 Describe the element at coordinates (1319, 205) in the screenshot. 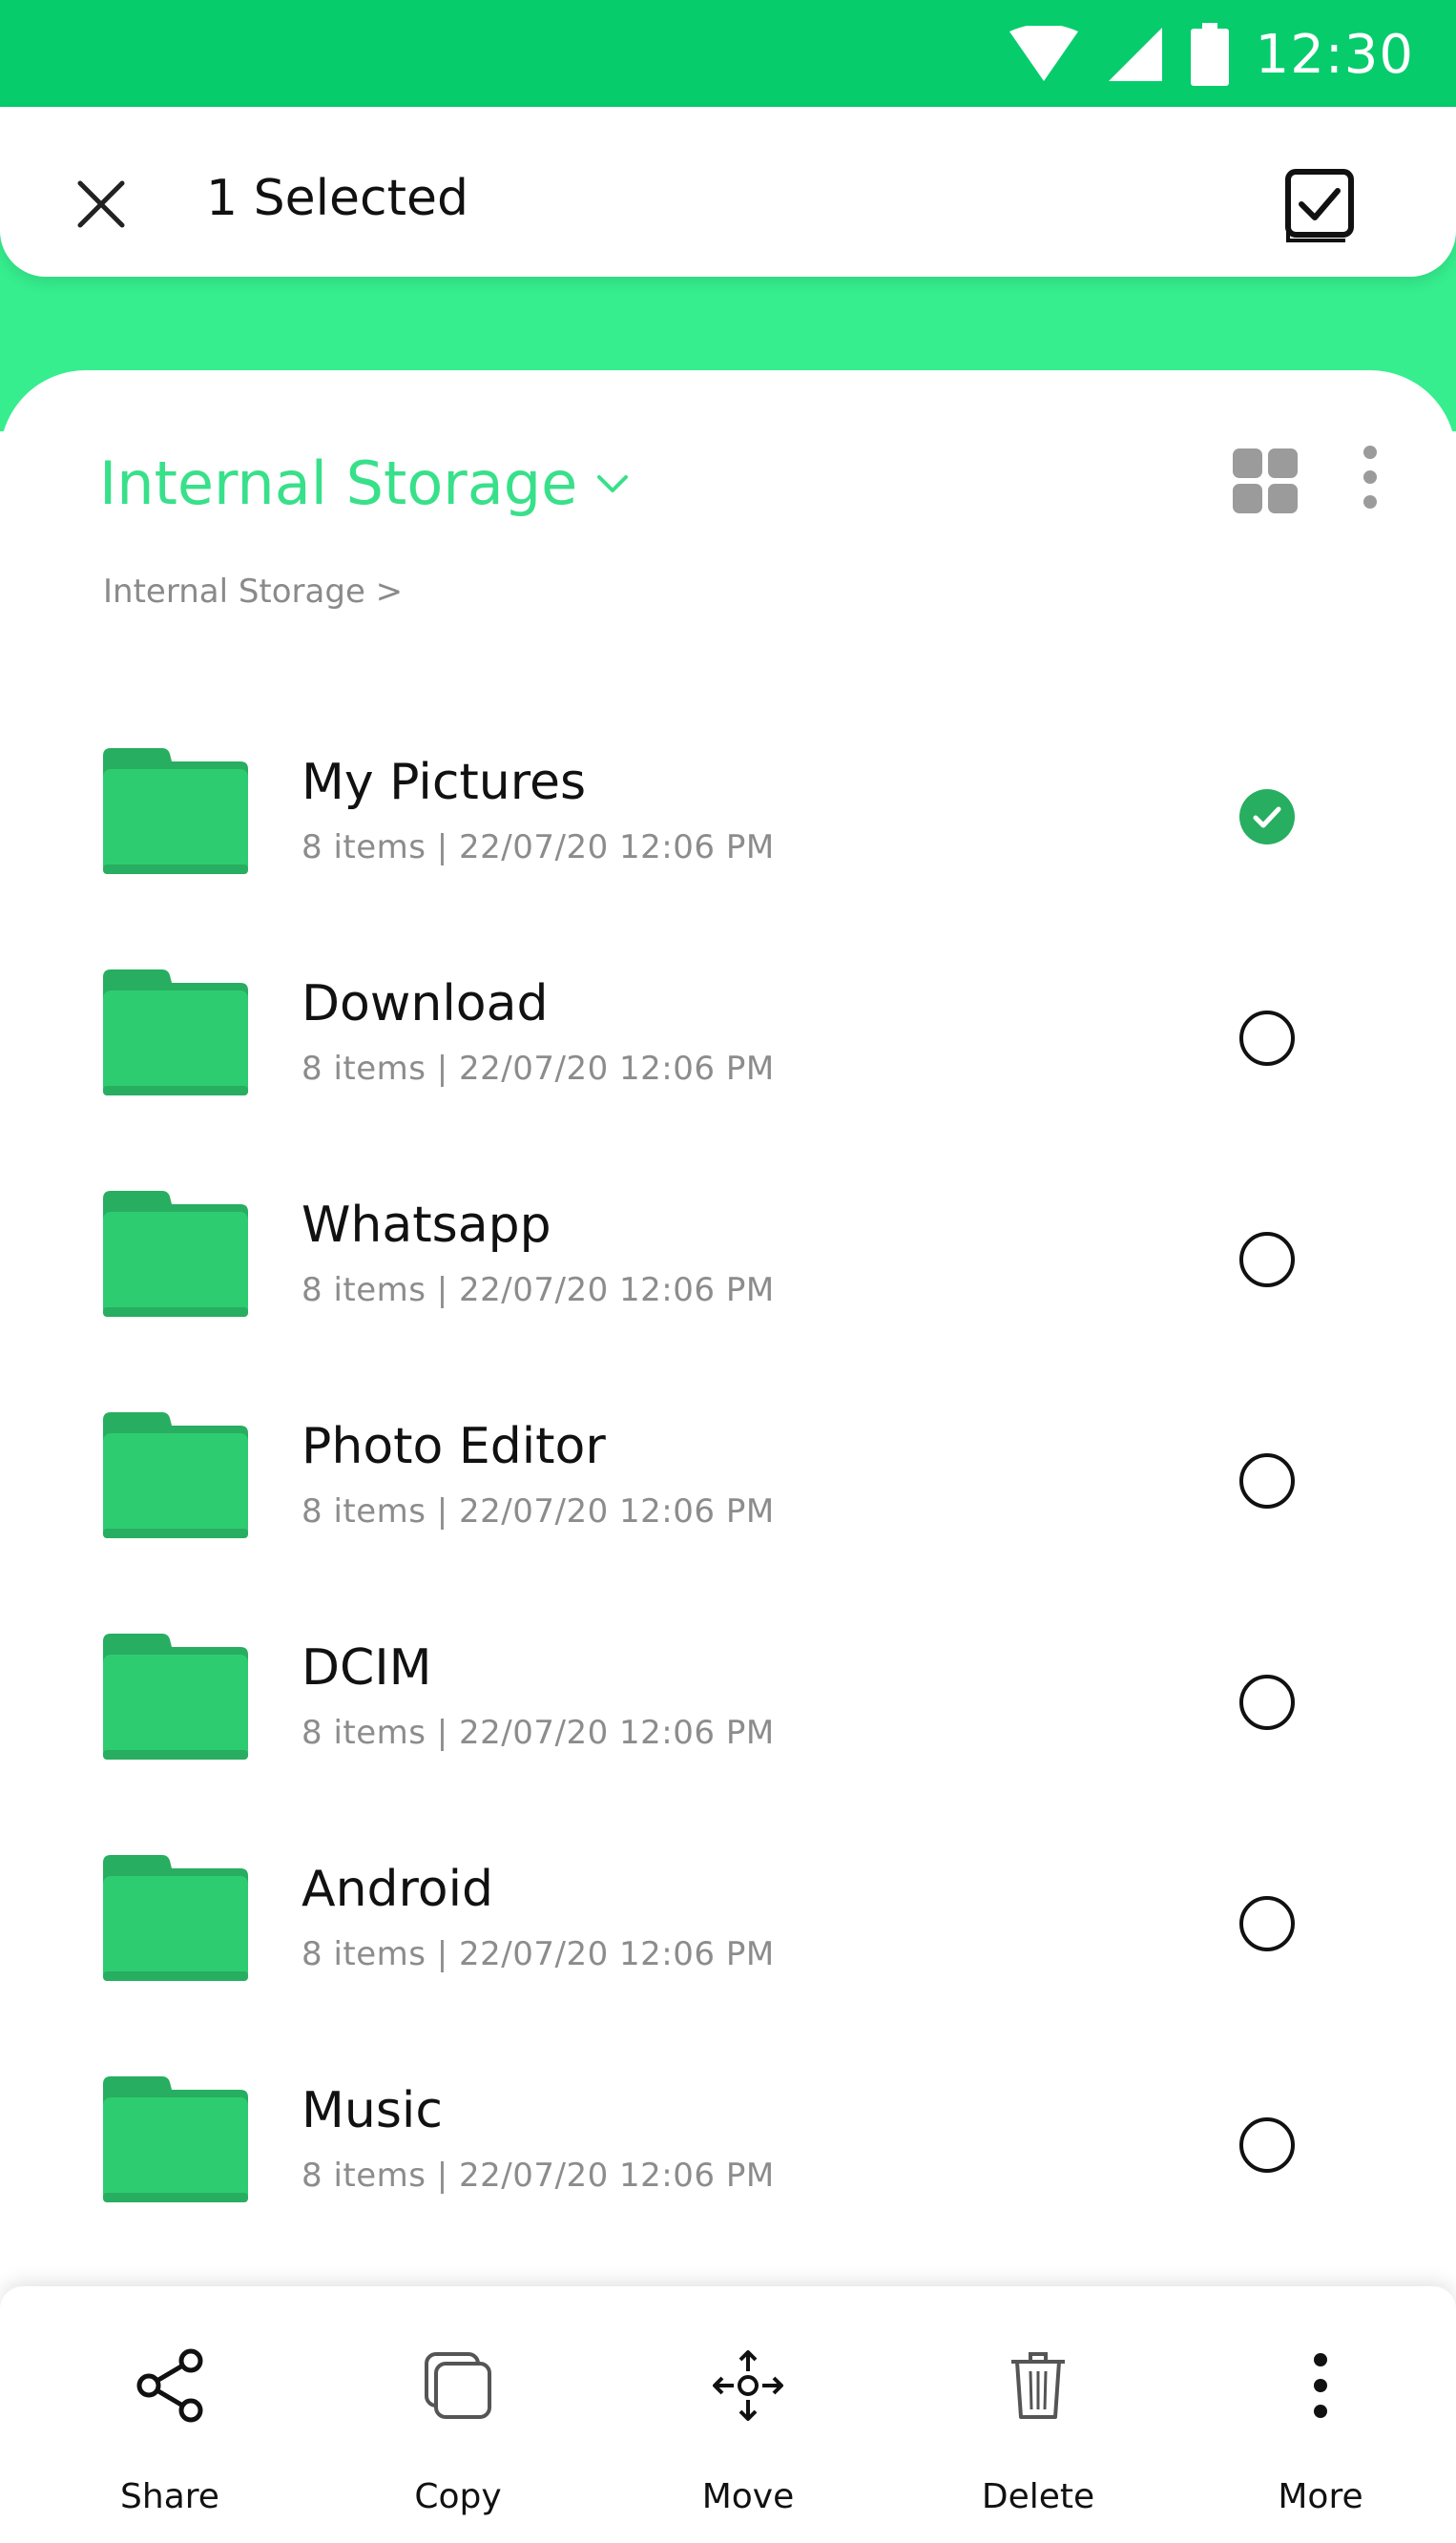

I see `select-all-icon` at that location.